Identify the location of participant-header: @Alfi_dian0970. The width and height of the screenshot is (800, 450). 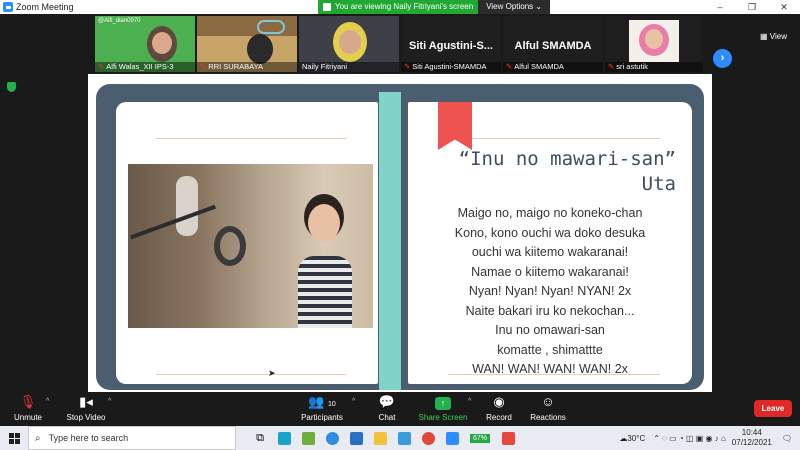
(119, 21).